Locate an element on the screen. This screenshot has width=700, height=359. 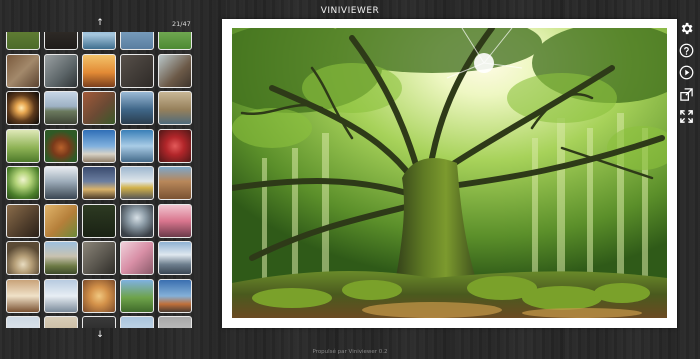
thumb-red-heart is located at coordinates (175, 145).